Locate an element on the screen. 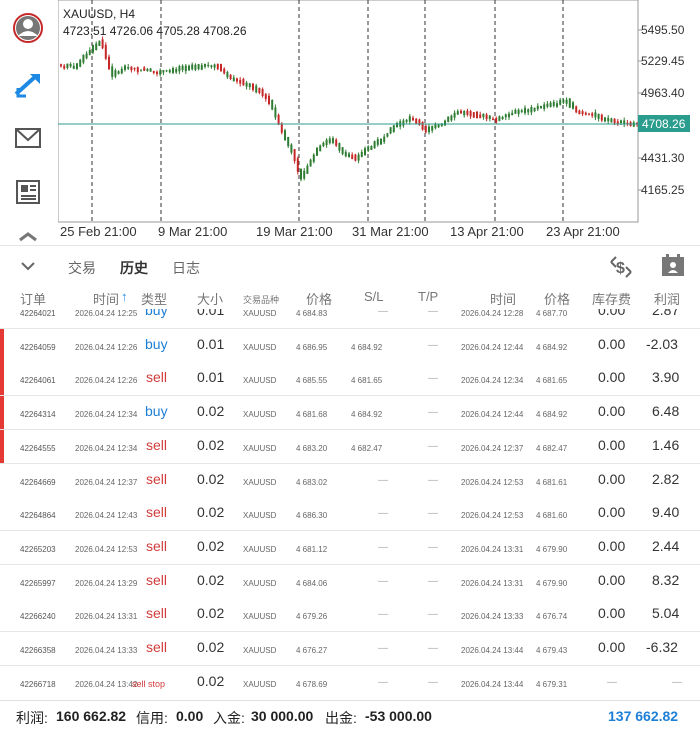 Image resolution: width=700 pixels, height=731 pixels. sort-arrow-icon: ↑ is located at coordinates (124, 296).